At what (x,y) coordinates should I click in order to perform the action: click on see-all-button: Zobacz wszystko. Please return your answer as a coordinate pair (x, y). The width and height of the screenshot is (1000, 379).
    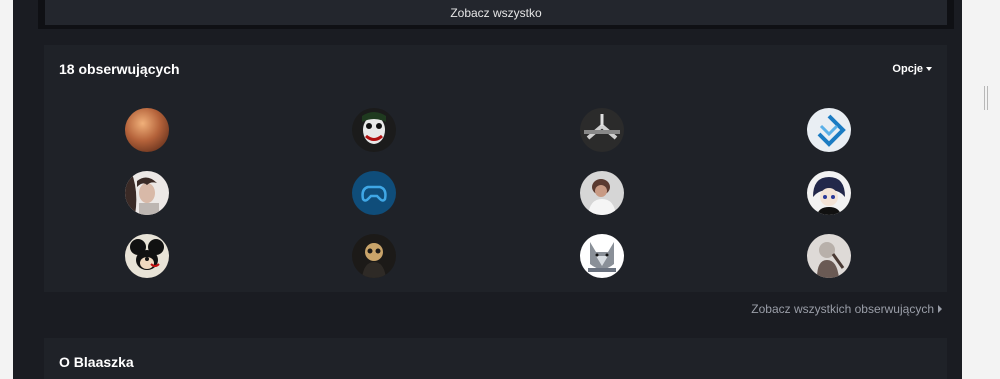
    Looking at the image, I should click on (496, 14).